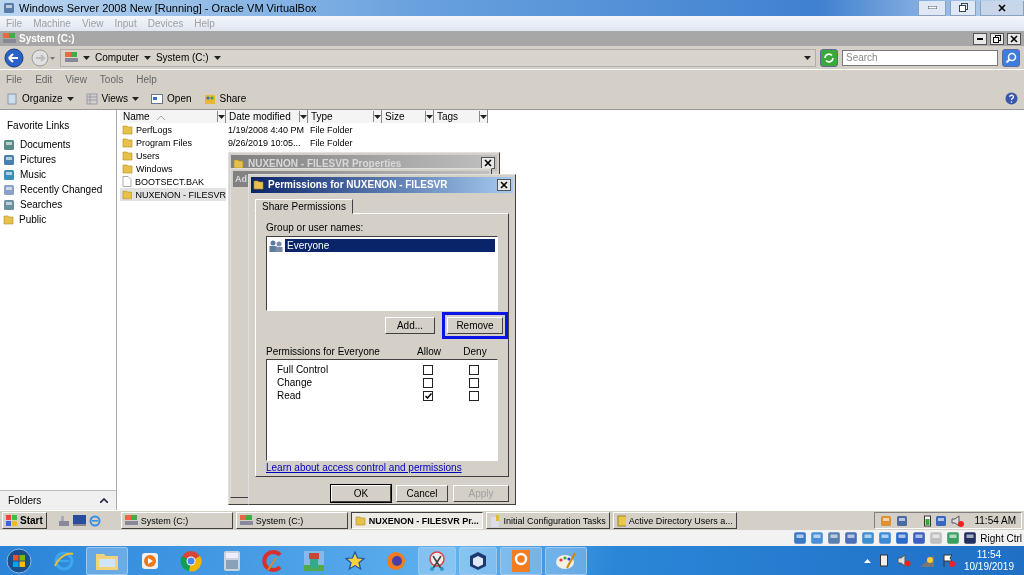 The width and height of the screenshot is (1024, 575). Describe the element at coordinates (390, 246) in the screenshot. I see `list-item: Everyone` at that location.